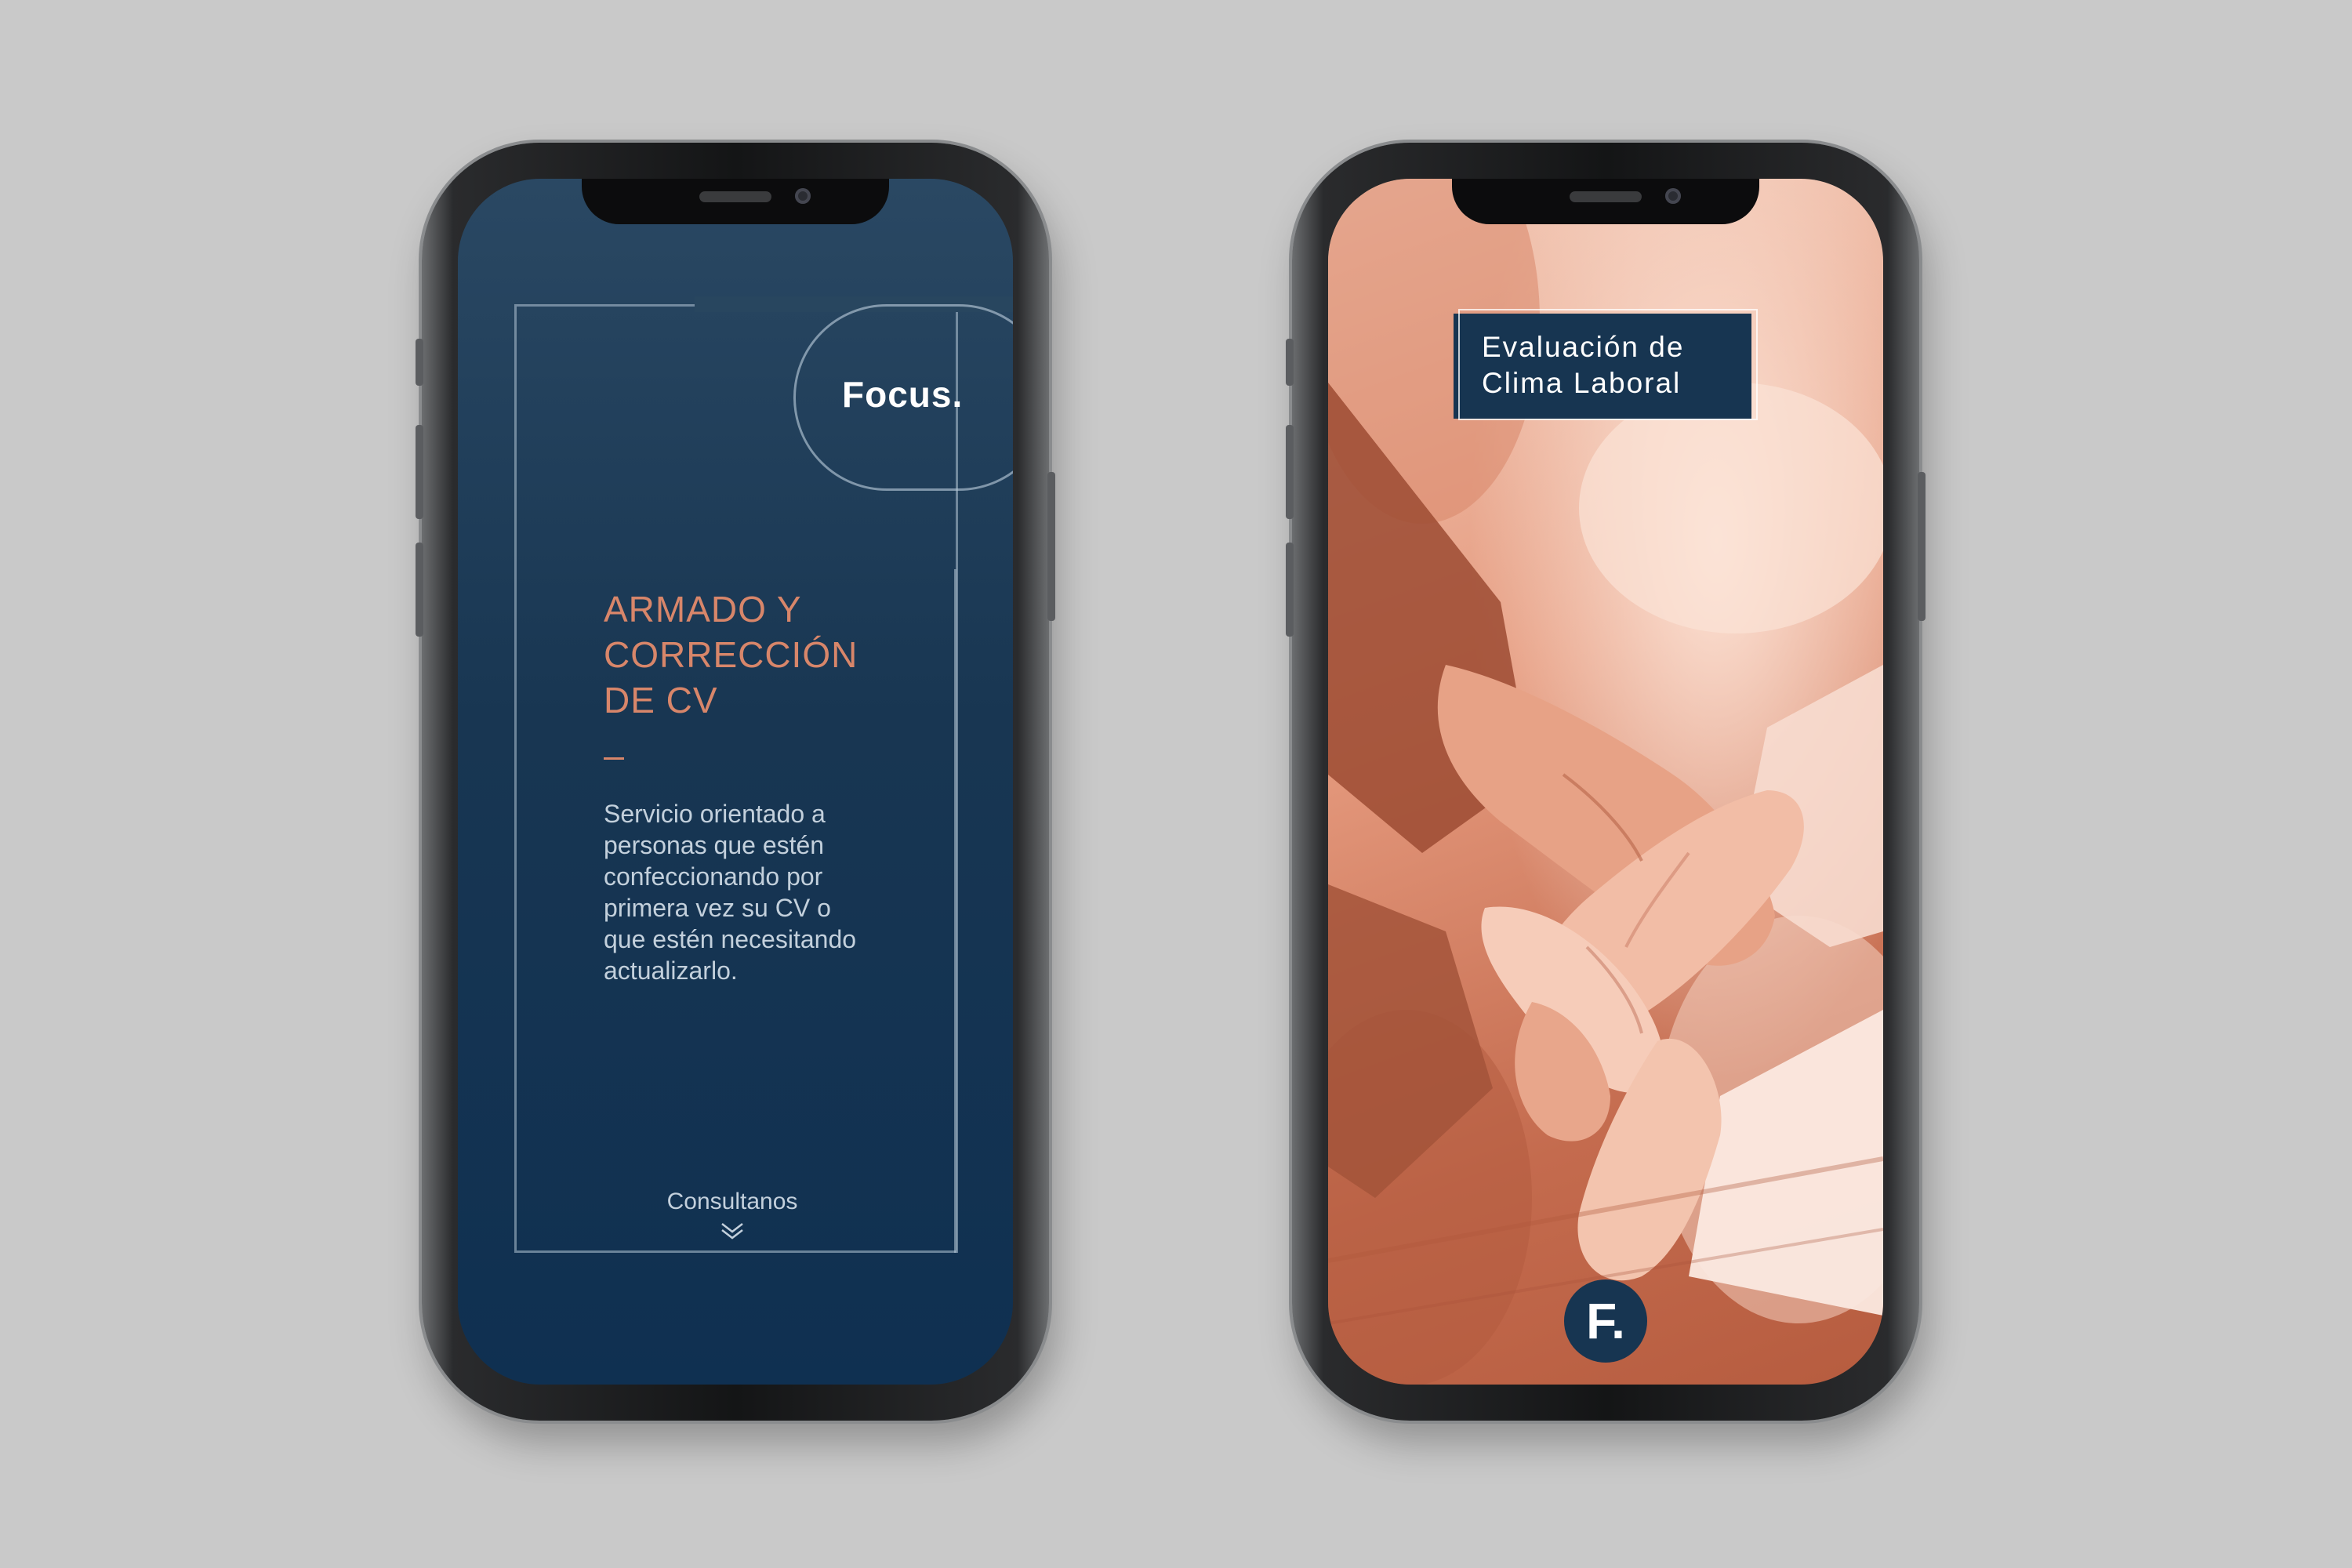 The width and height of the screenshot is (2352, 1568). Describe the element at coordinates (732, 1202) in the screenshot. I see `consultanos-link: Consultanos` at that location.